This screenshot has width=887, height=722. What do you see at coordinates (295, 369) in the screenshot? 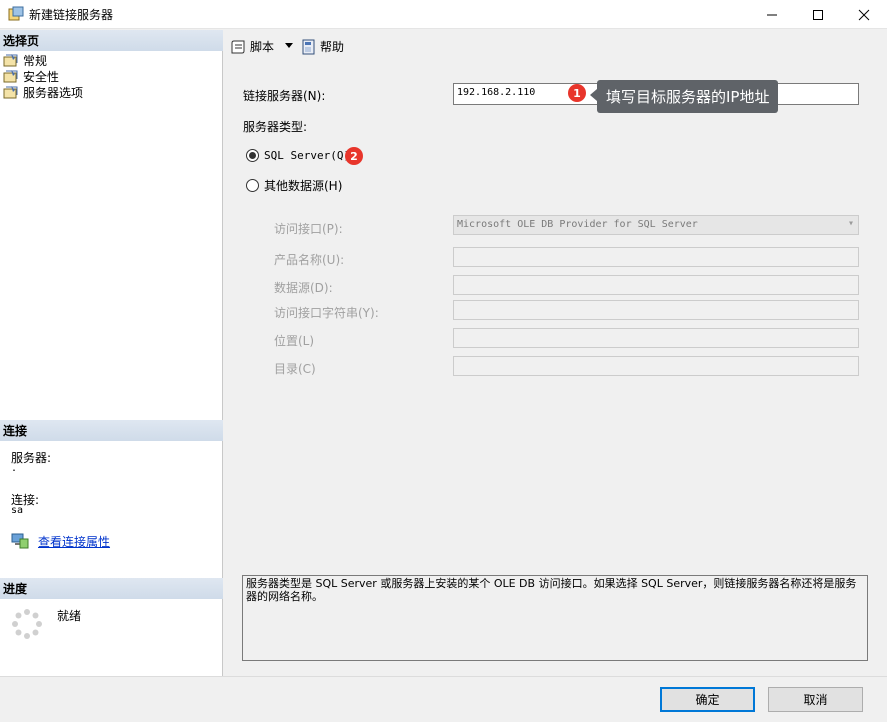
I see `catalog-label: 目录(C)` at bounding box center [295, 369].